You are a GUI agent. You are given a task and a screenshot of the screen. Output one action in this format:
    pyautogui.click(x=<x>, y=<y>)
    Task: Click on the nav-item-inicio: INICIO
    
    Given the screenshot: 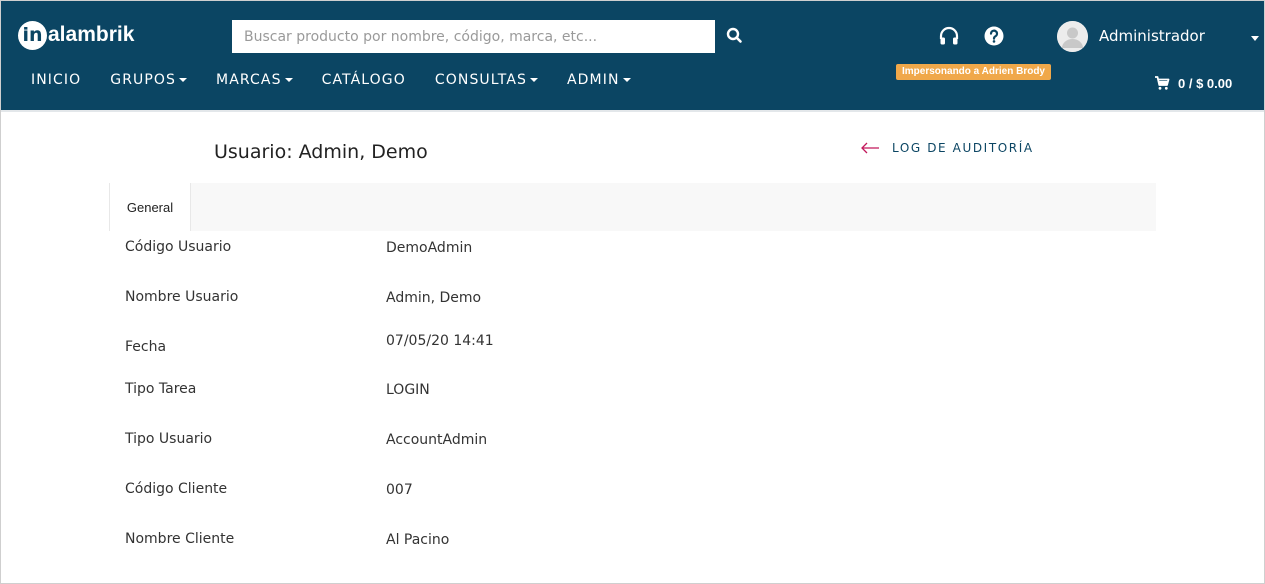 What is the action you would take?
    pyautogui.click(x=56, y=80)
    